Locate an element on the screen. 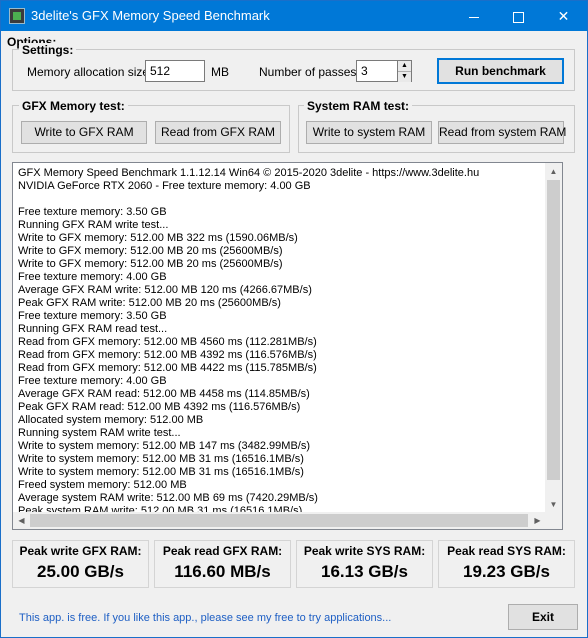  log-line: Allocated system memory: 512.00 MB is located at coordinates (111, 420).